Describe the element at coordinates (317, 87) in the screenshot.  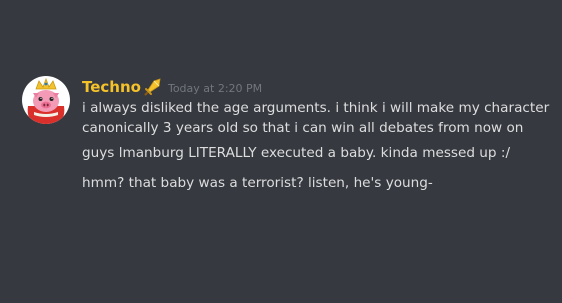
I see `message-header: Techno Today at 2:20 PM` at that location.